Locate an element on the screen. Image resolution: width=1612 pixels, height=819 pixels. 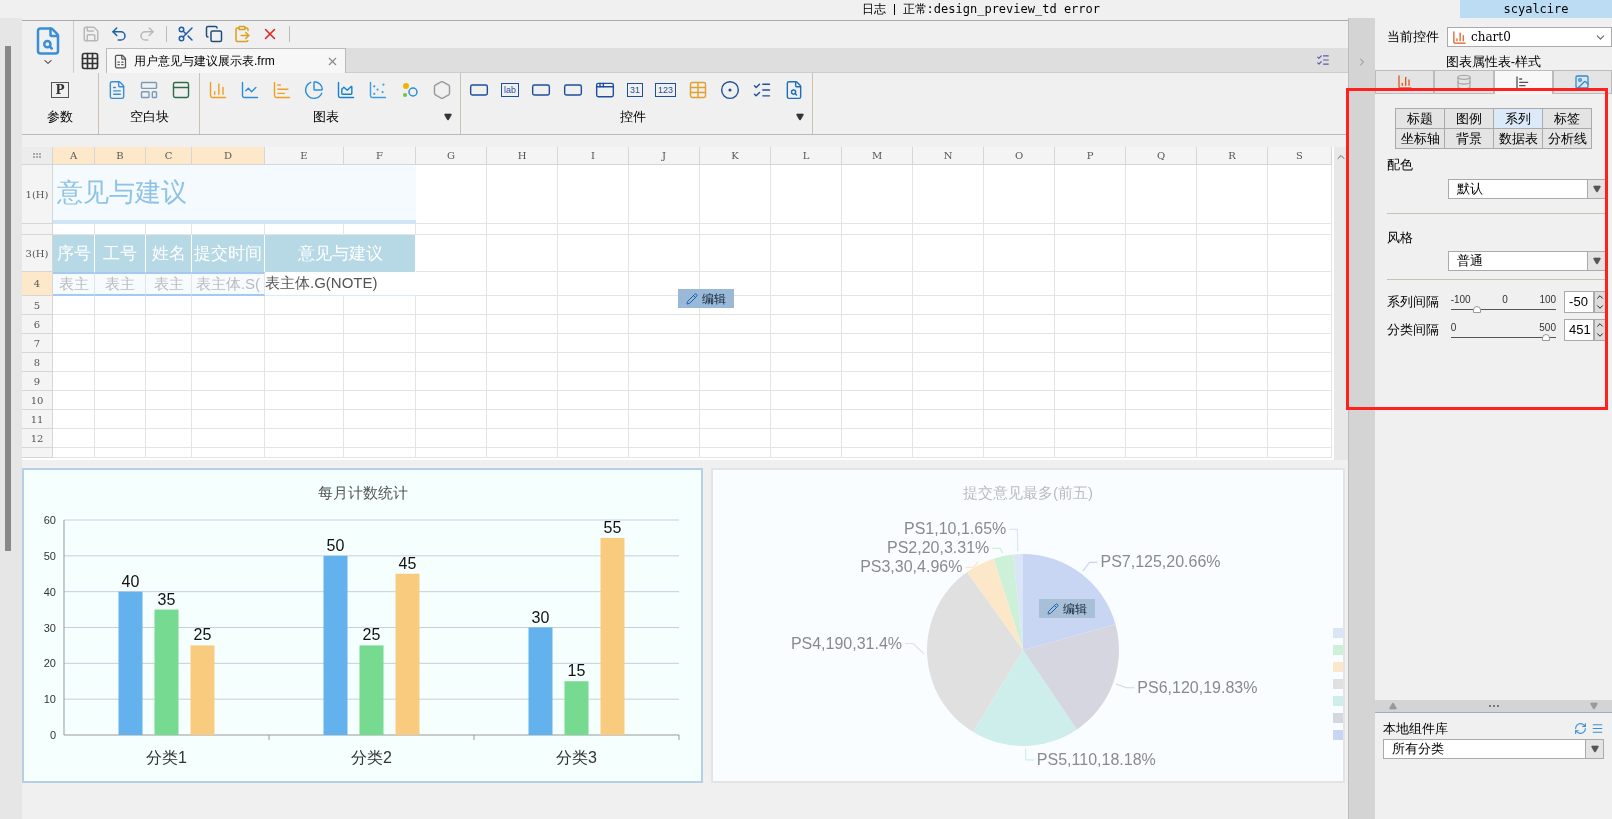
layout-icon is located at coordinates (149, 90).